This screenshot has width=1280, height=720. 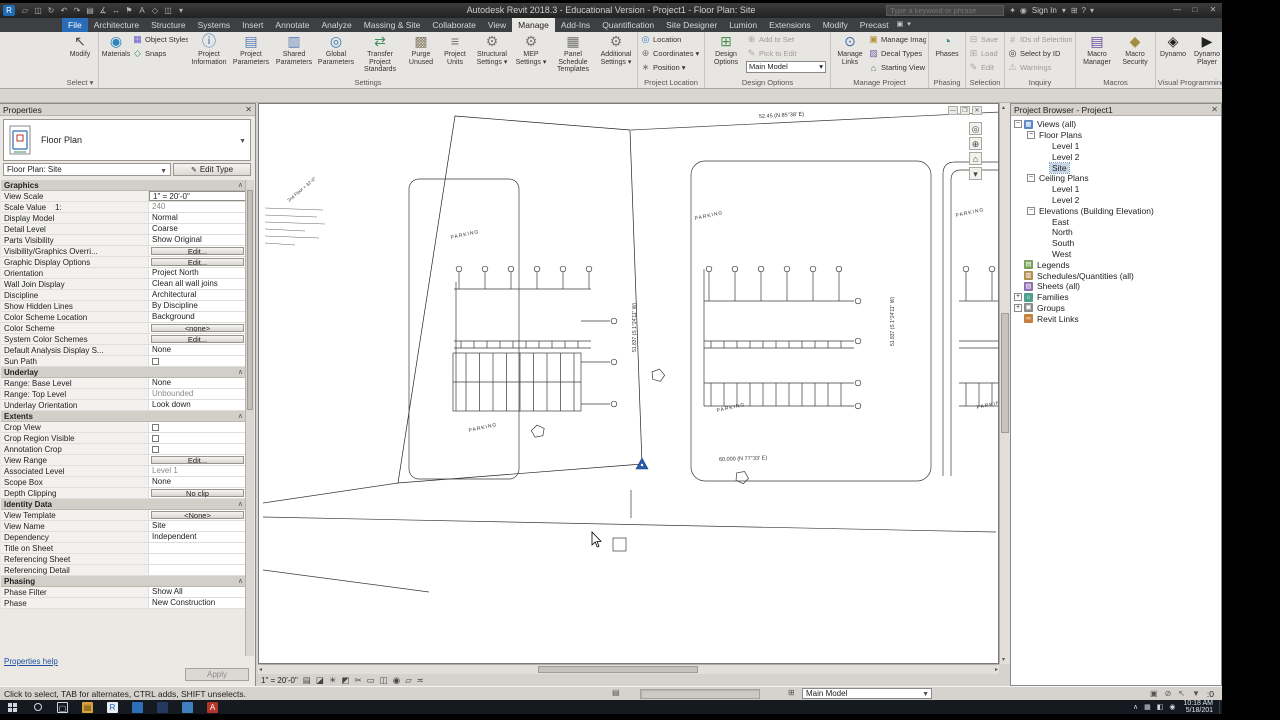 What do you see at coordinates (1205, 56) in the screenshot?
I see `dynamo-player-button: ▶ Dynamo Player` at bounding box center [1205, 56].